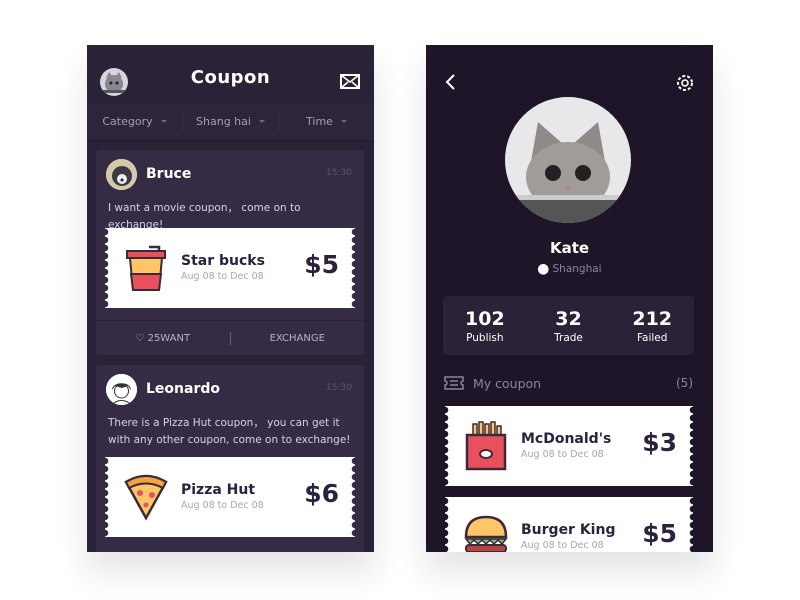 This screenshot has height=600, width=800. I want to click on fries-icon, so click(486, 446).